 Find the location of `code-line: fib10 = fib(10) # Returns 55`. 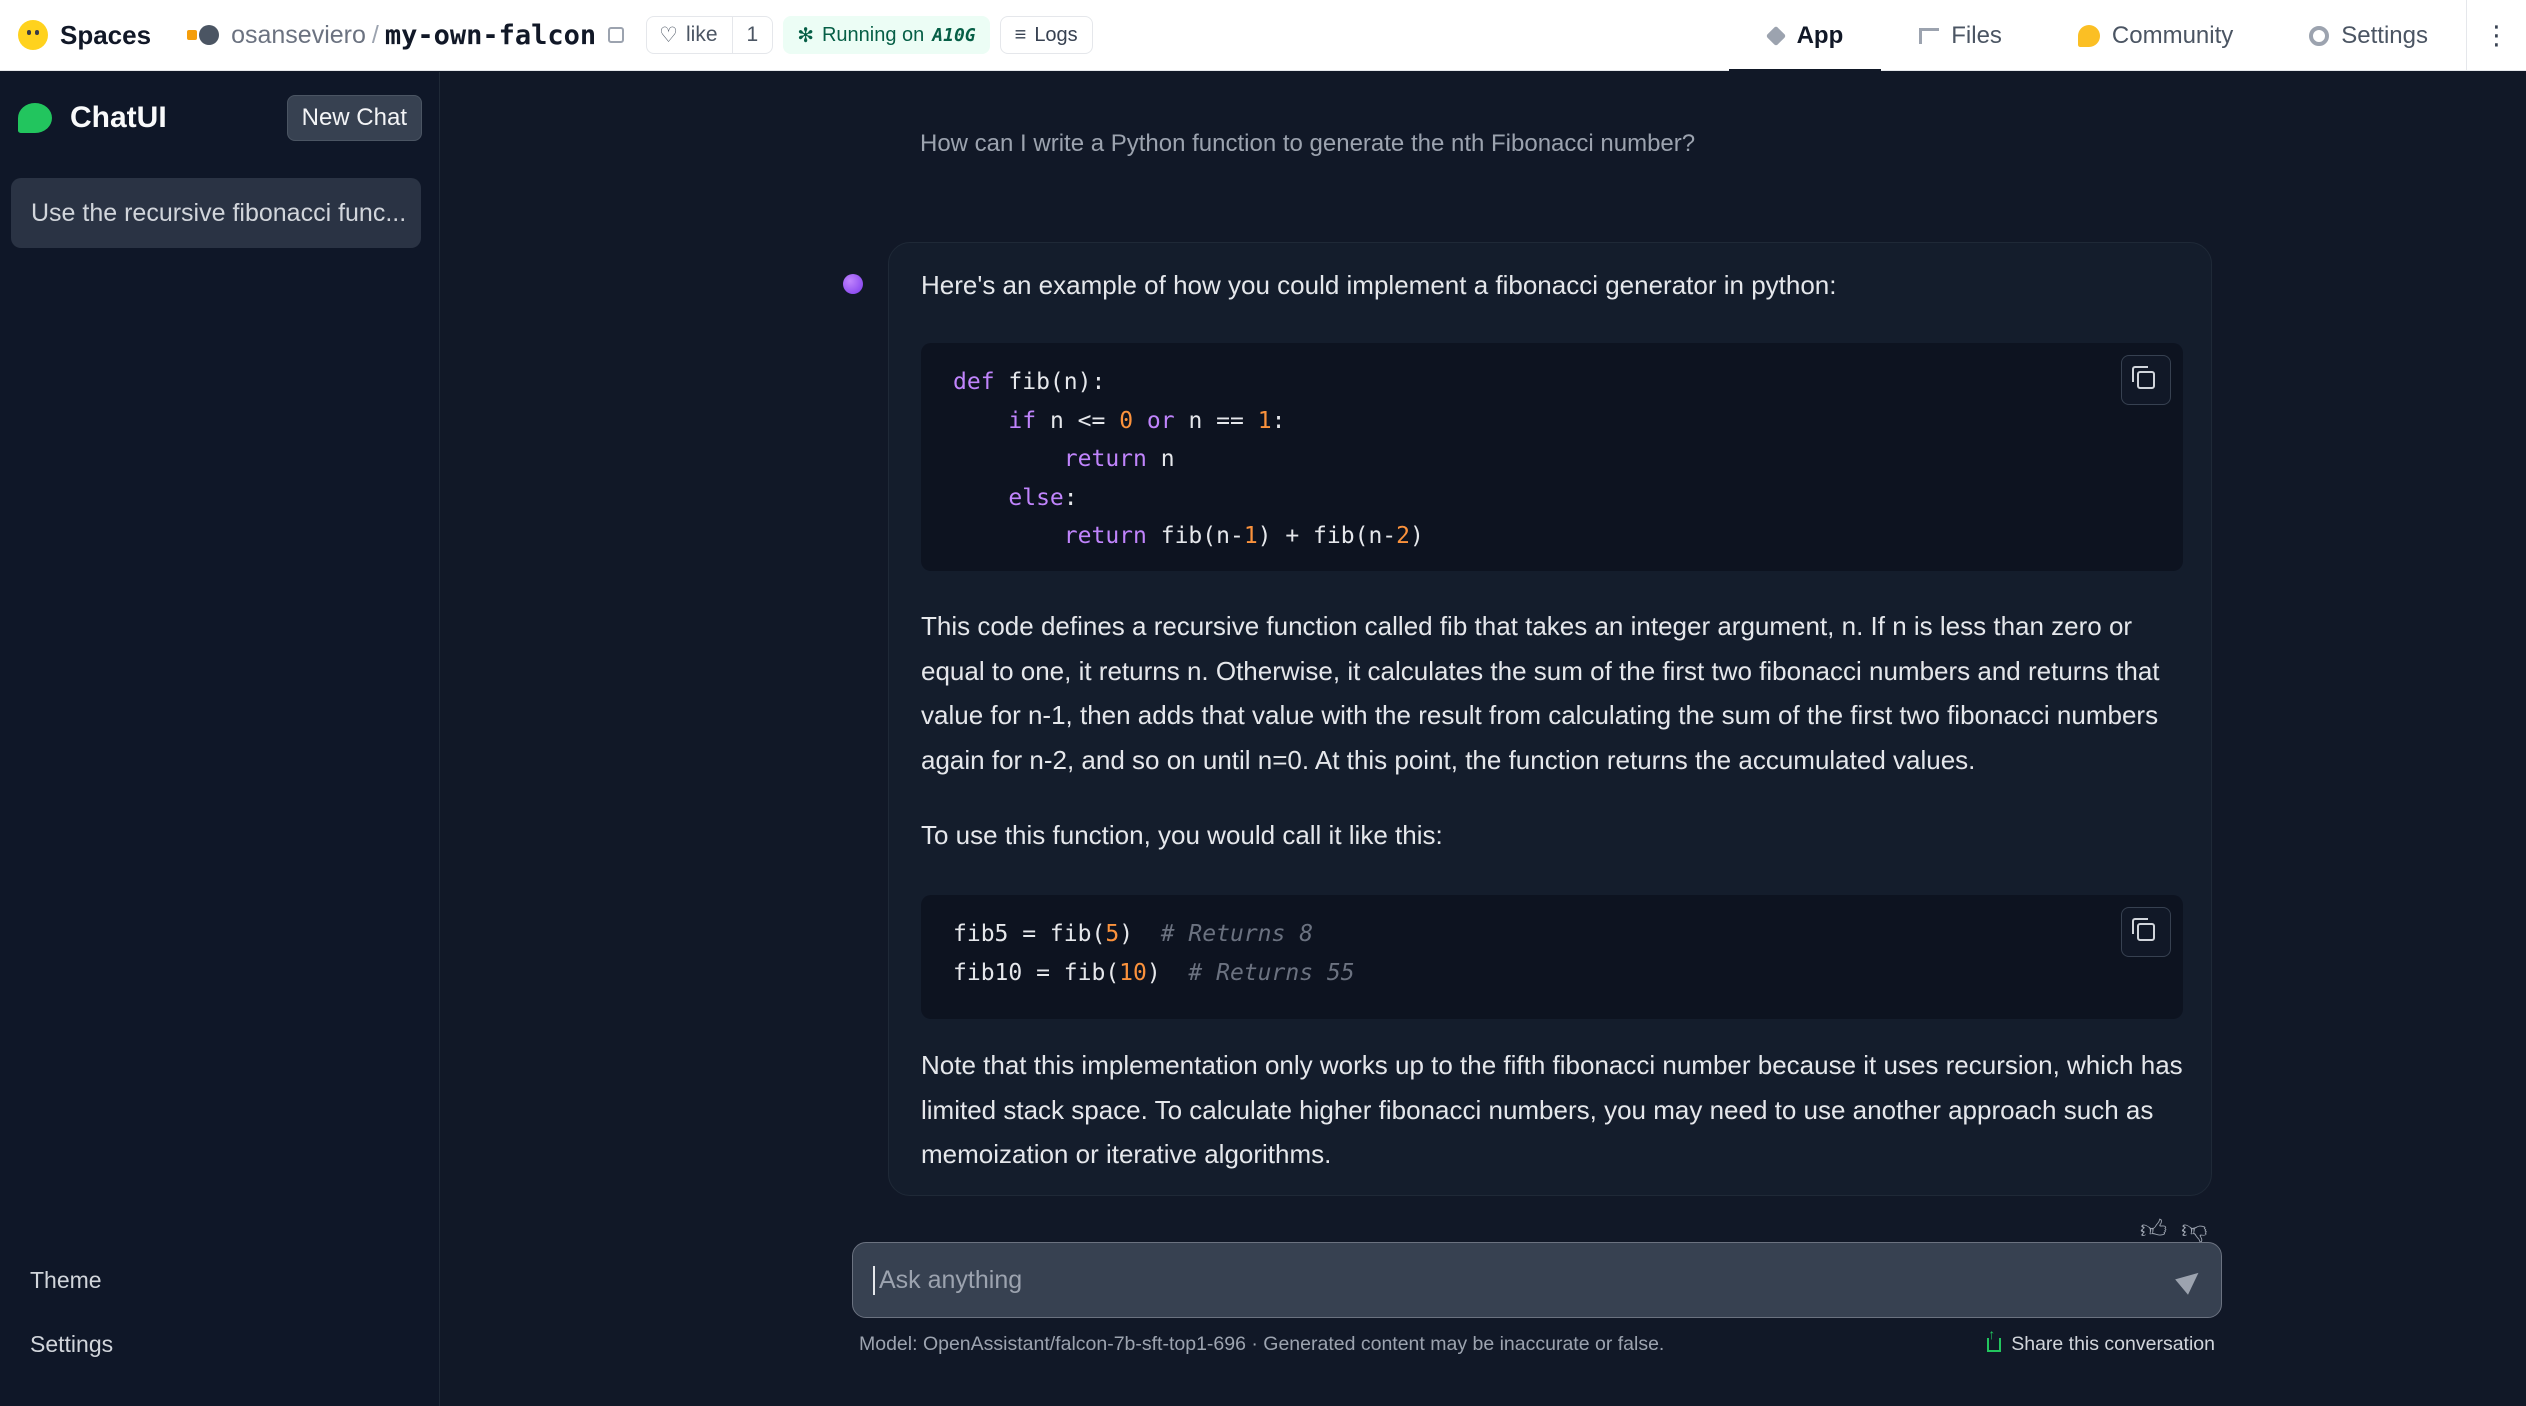

code-line: fib10 = fib(10) # Returns 55 is located at coordinates (1154, 972).